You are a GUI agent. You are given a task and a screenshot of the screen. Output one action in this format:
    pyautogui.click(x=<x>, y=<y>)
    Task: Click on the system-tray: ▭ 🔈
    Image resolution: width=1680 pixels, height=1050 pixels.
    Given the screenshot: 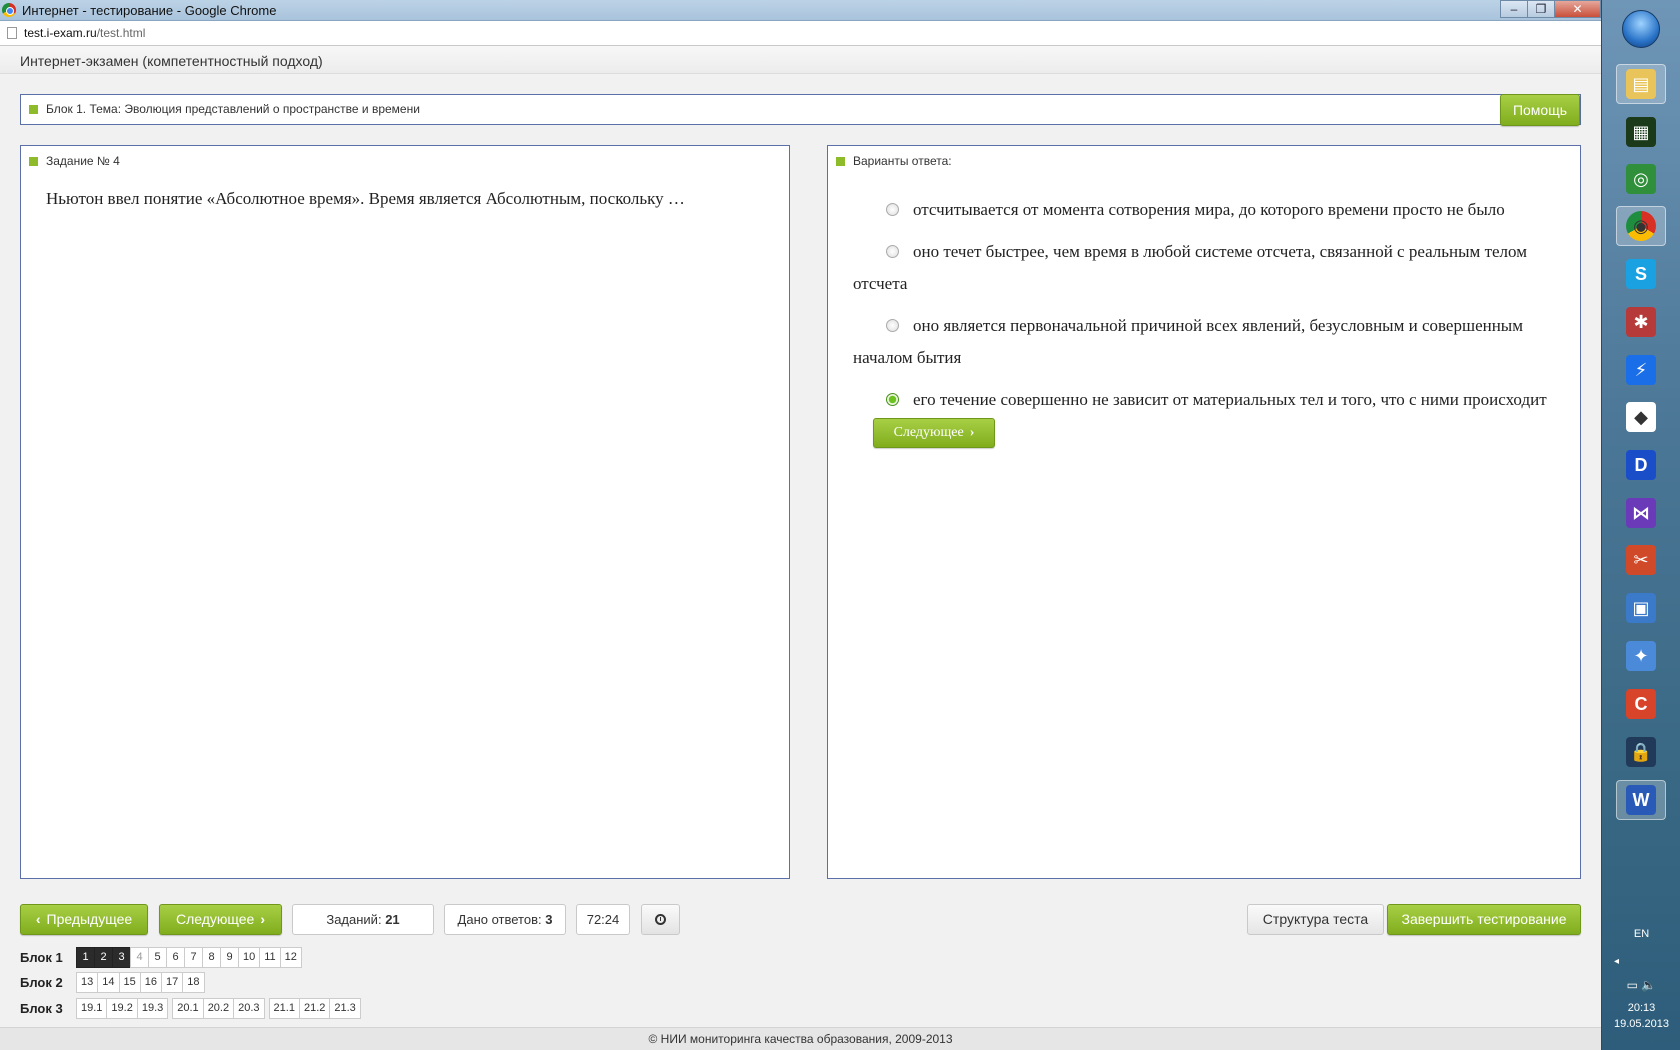 What is the action you would take?
    pyautogui.click(x=1641, y=985)
    